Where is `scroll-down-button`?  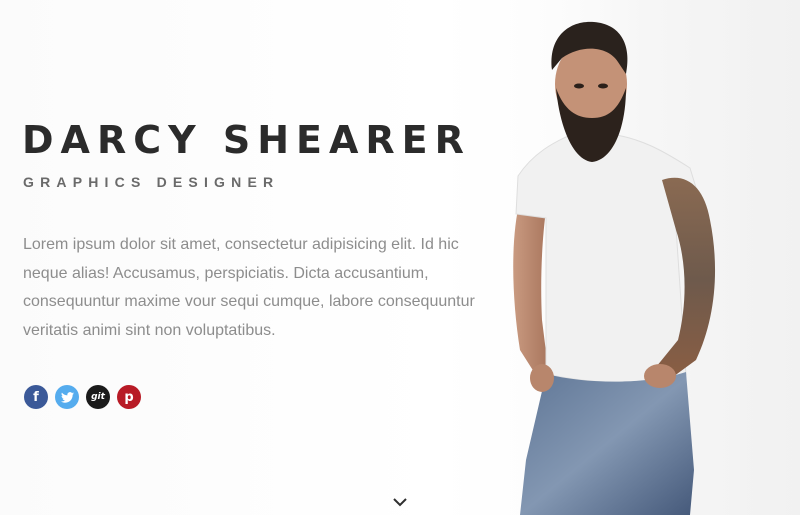 scroll-down-button is located at coordinates (400, 502).